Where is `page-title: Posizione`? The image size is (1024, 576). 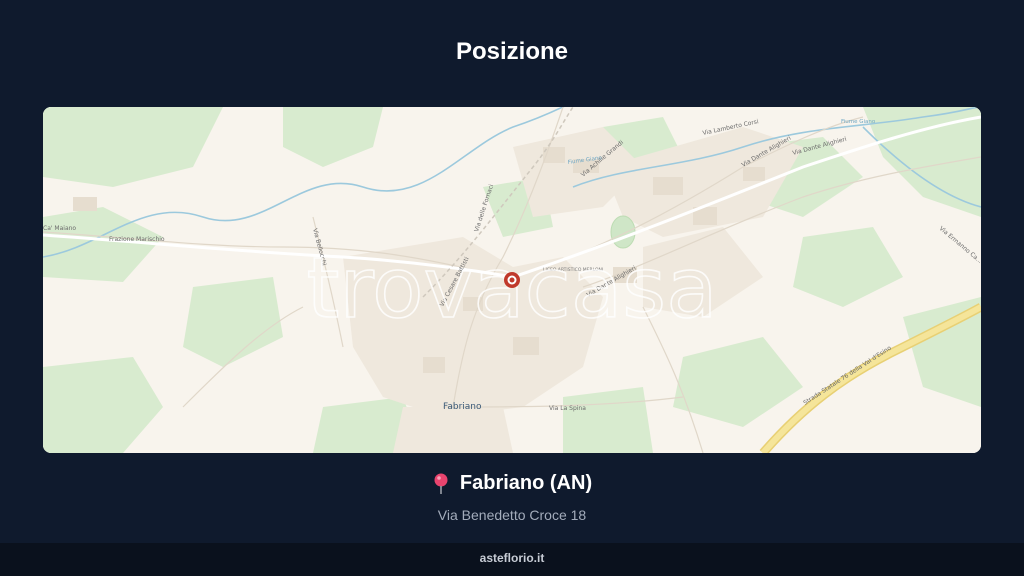 page-title: Posizione is located at coordinates (512, 51).